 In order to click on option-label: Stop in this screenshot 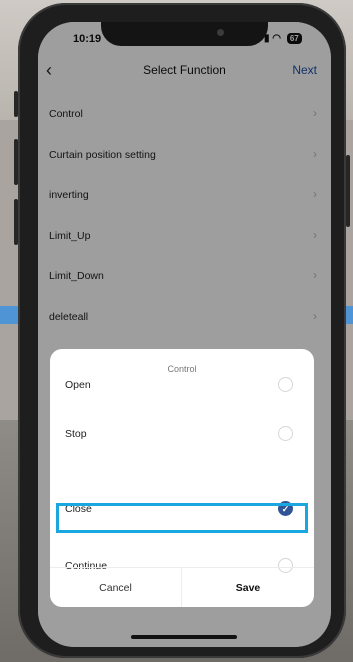, I will do `click(76, 434)`.